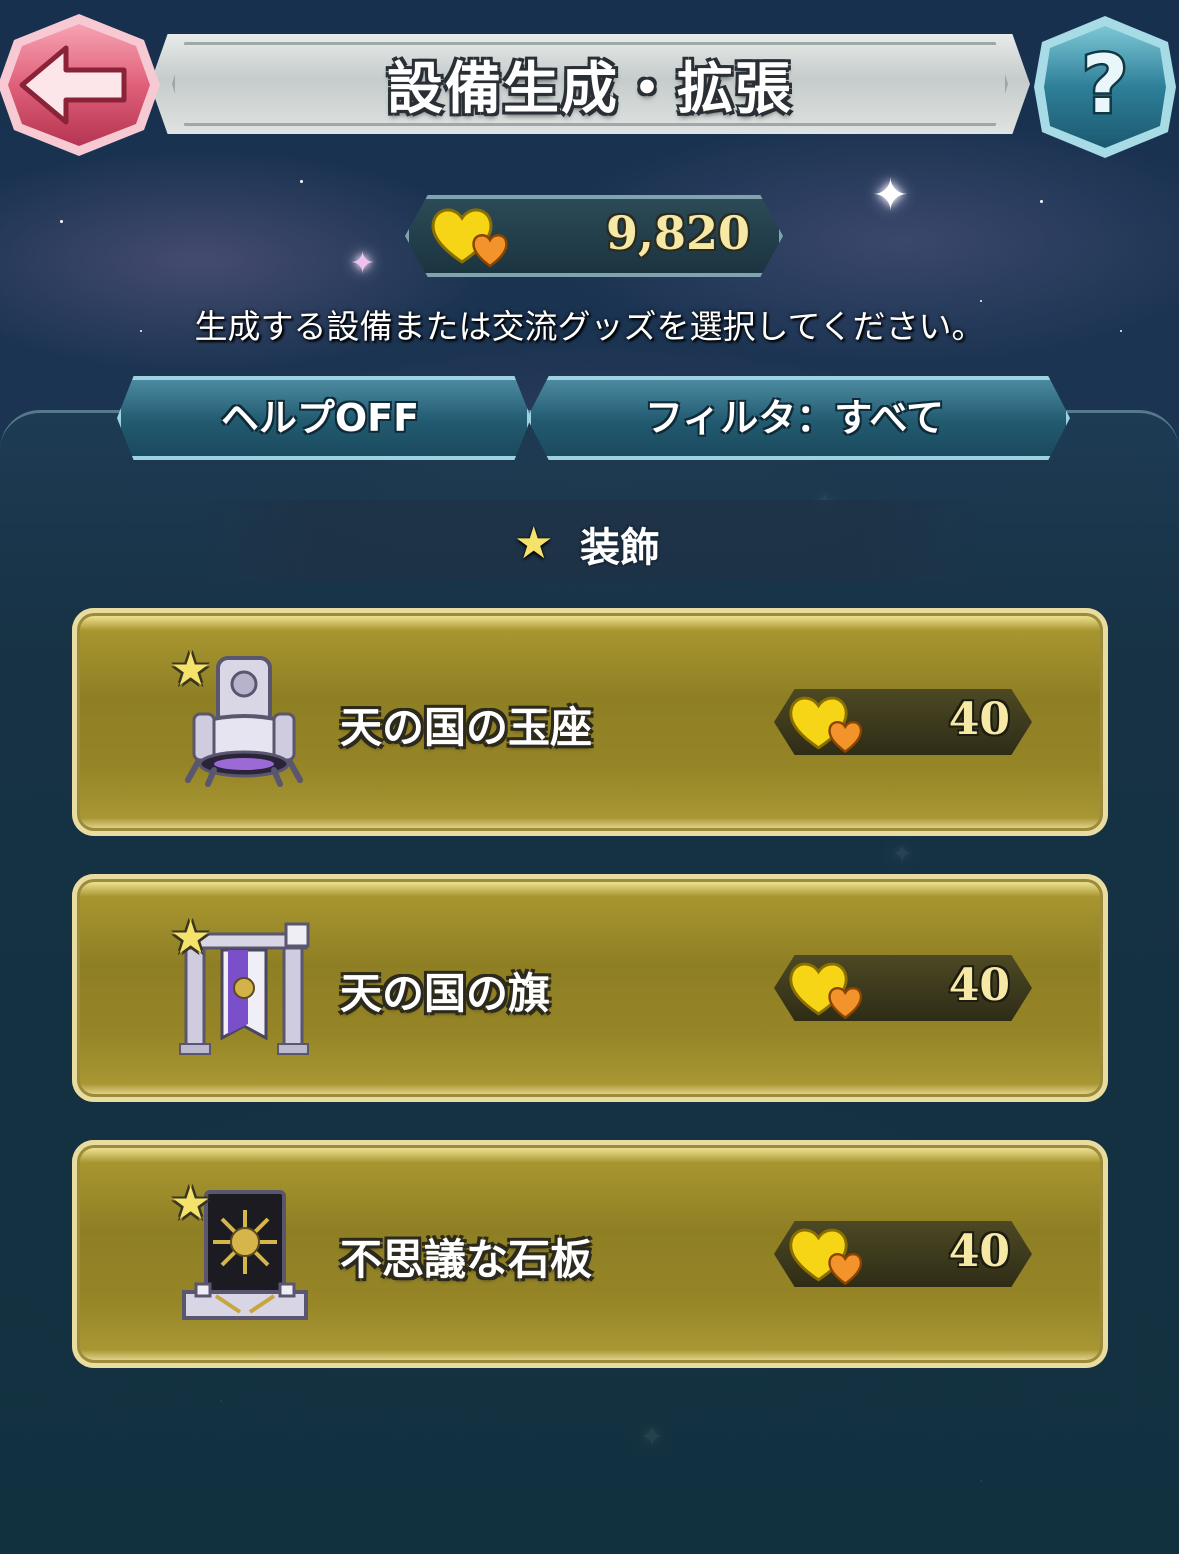  I want to click on help-toggle-label: ヘルプOFF, so click(320, 417).